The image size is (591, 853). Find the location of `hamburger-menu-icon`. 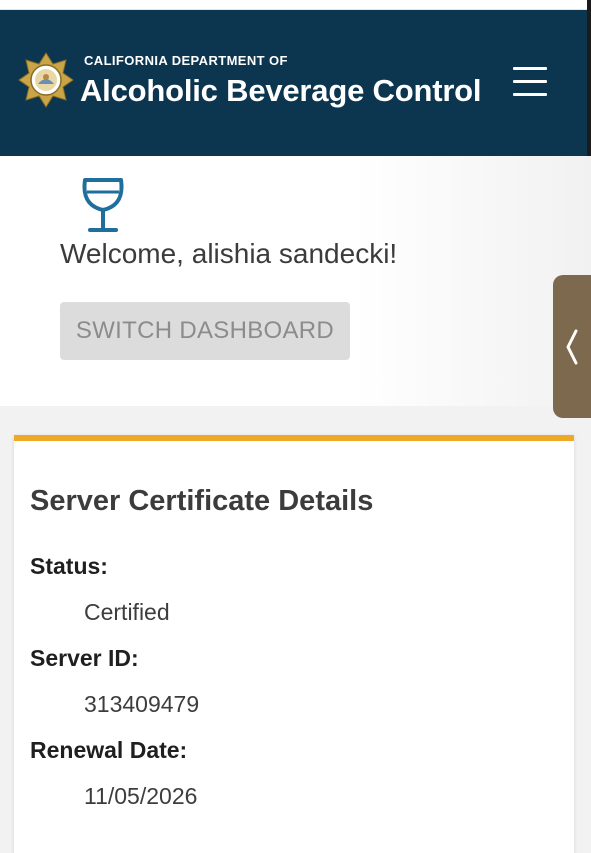

hamburger-menu-icon is located at coordinates (530, 82).